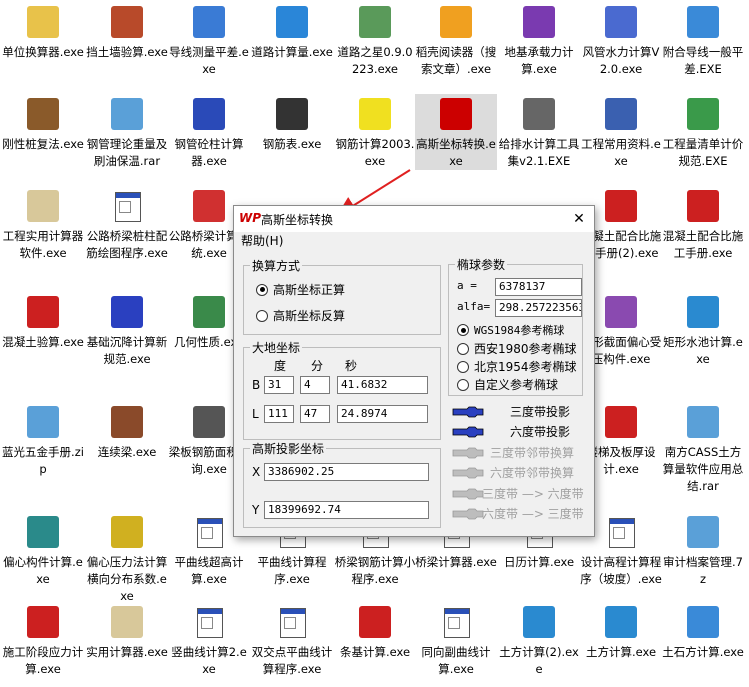 The width and height of the screenshot is (749, 687). What do you see at coordinates (288, 448) in the screenshot?
I see `projection-title: 高斯投影坐标` at bounding box center [288, 448].